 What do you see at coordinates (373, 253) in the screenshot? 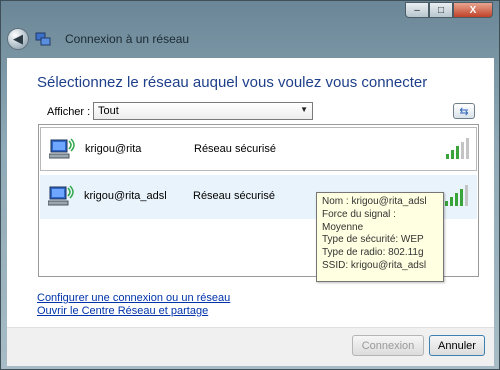
I see `tooltip-radio-type: Type de radio: 802.11g` at bounding box center [373, 253].